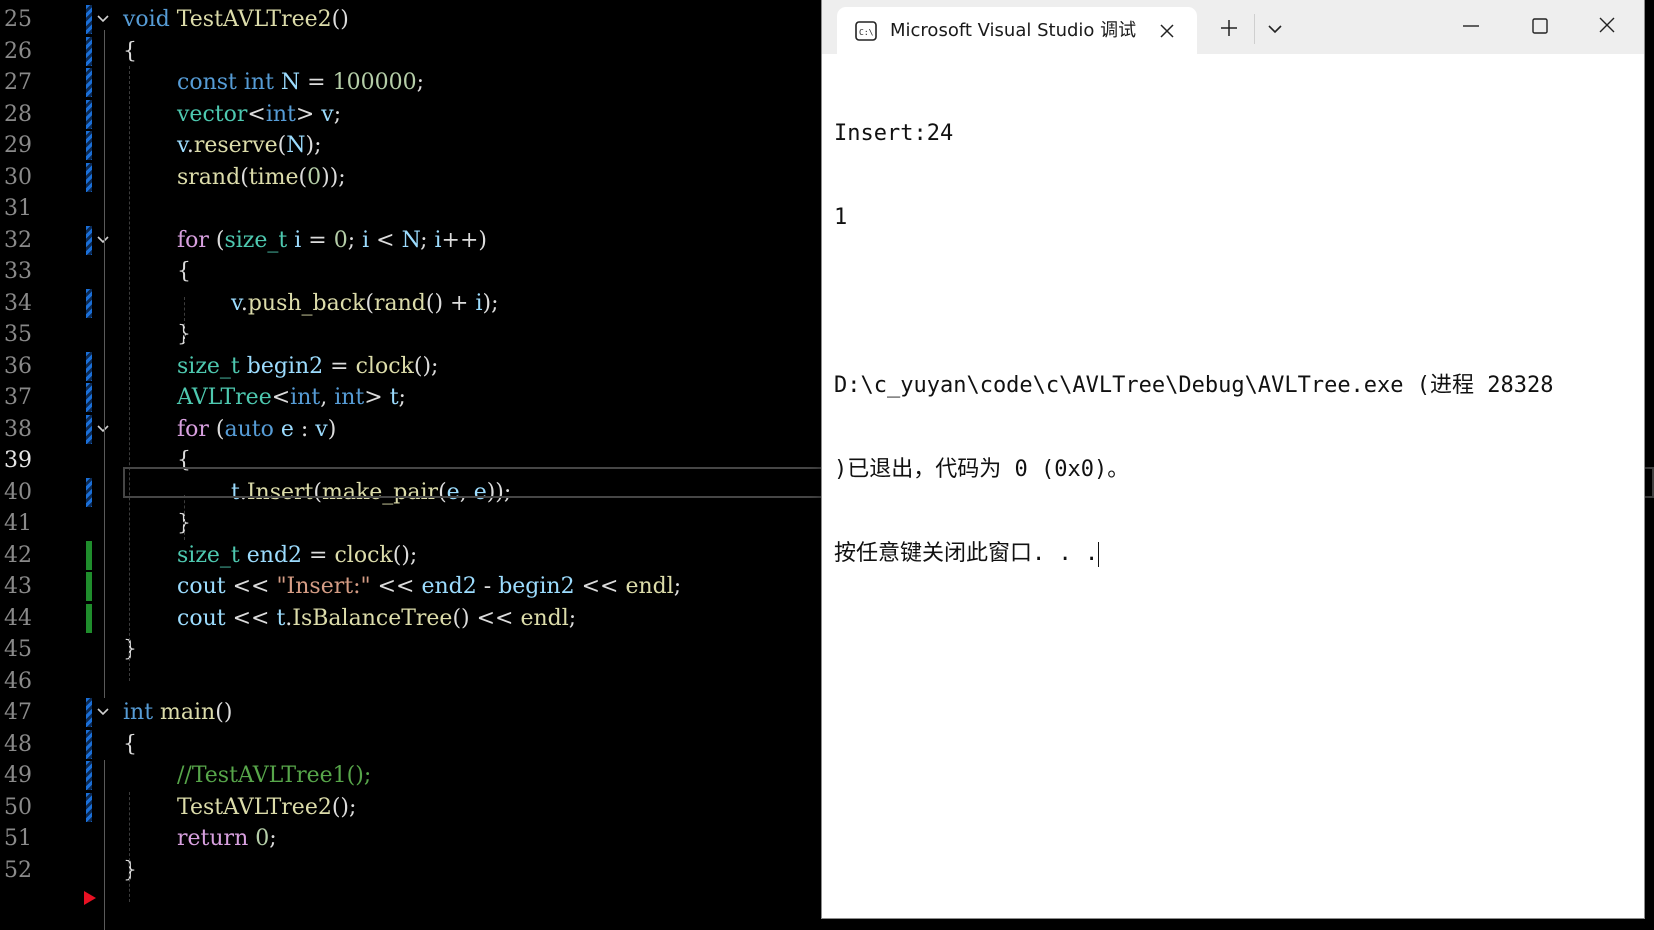 This screenshot has height=930, width=1654. Describe the element at coordinates (18, 145) in the screenshot. I see `line-number: 29` at that location.